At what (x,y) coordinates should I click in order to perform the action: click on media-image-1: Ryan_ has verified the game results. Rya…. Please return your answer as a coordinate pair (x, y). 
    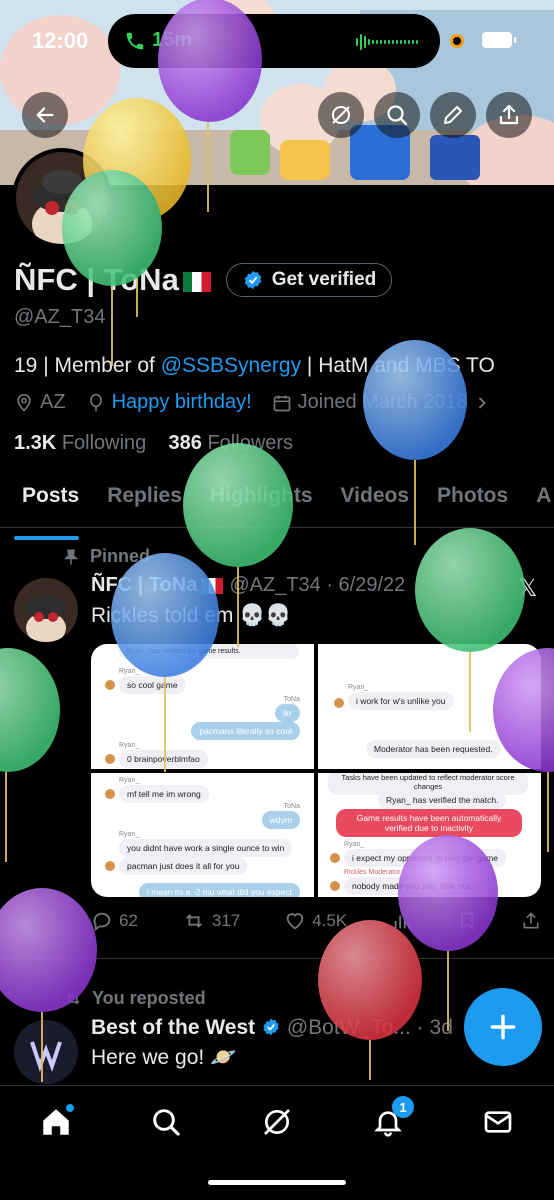
    Looking at the image, I should click on (202, 706).